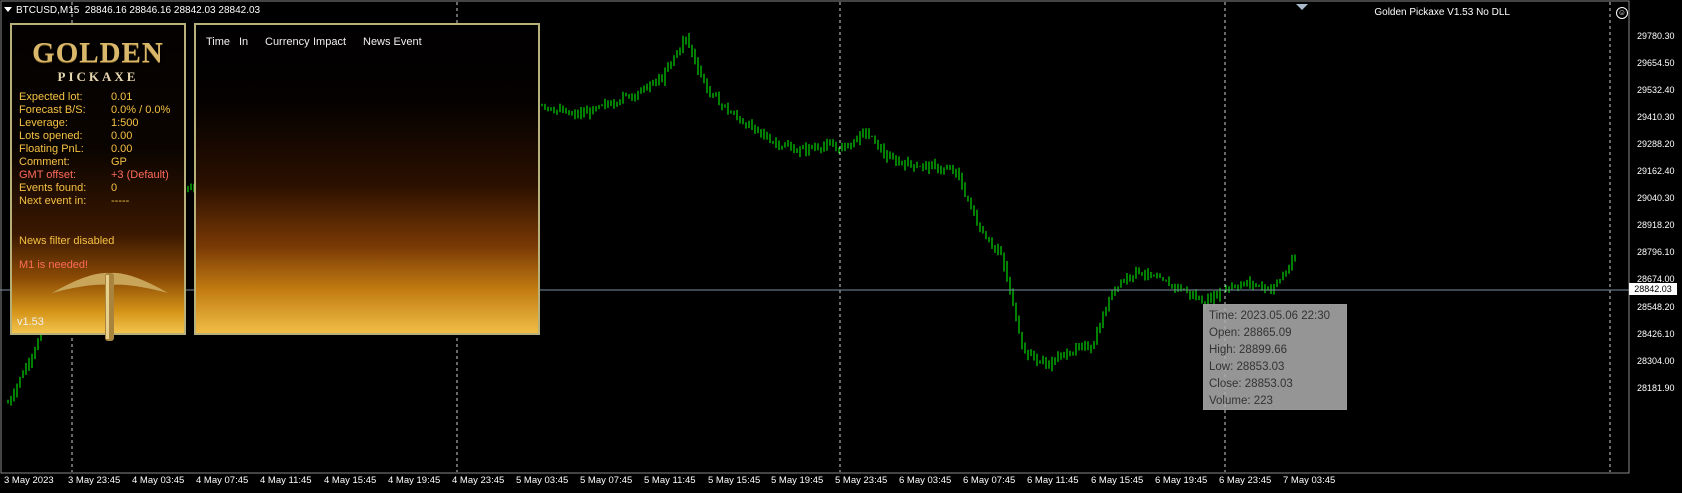 Image resolution: width=1682 pixels, height=493 pixels. Describe the element at coordinates (53, 201) in the screenshot. I see `row-label: Next event in:` at that location.